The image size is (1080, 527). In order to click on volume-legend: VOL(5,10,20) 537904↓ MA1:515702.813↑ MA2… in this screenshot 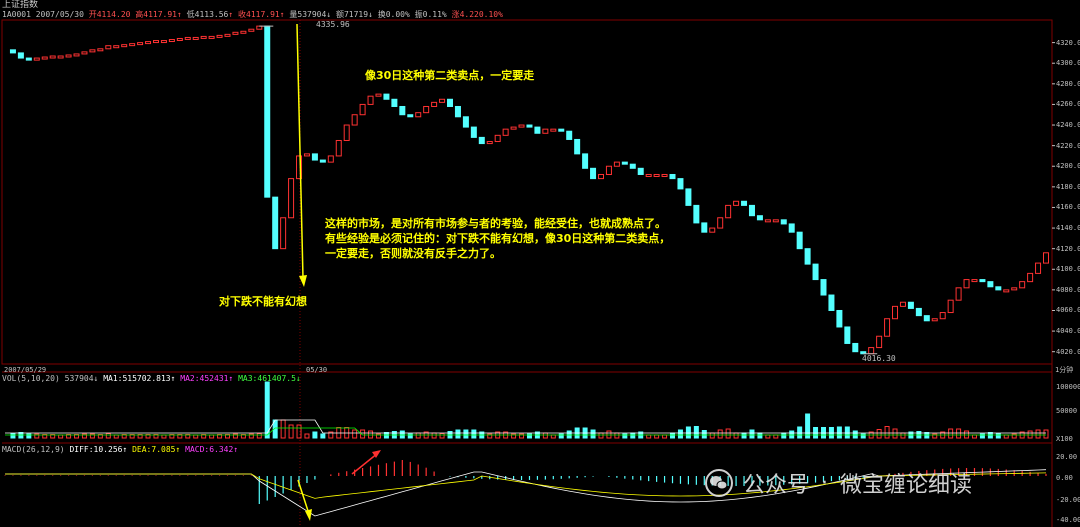, I will do `click(151, 378)`.